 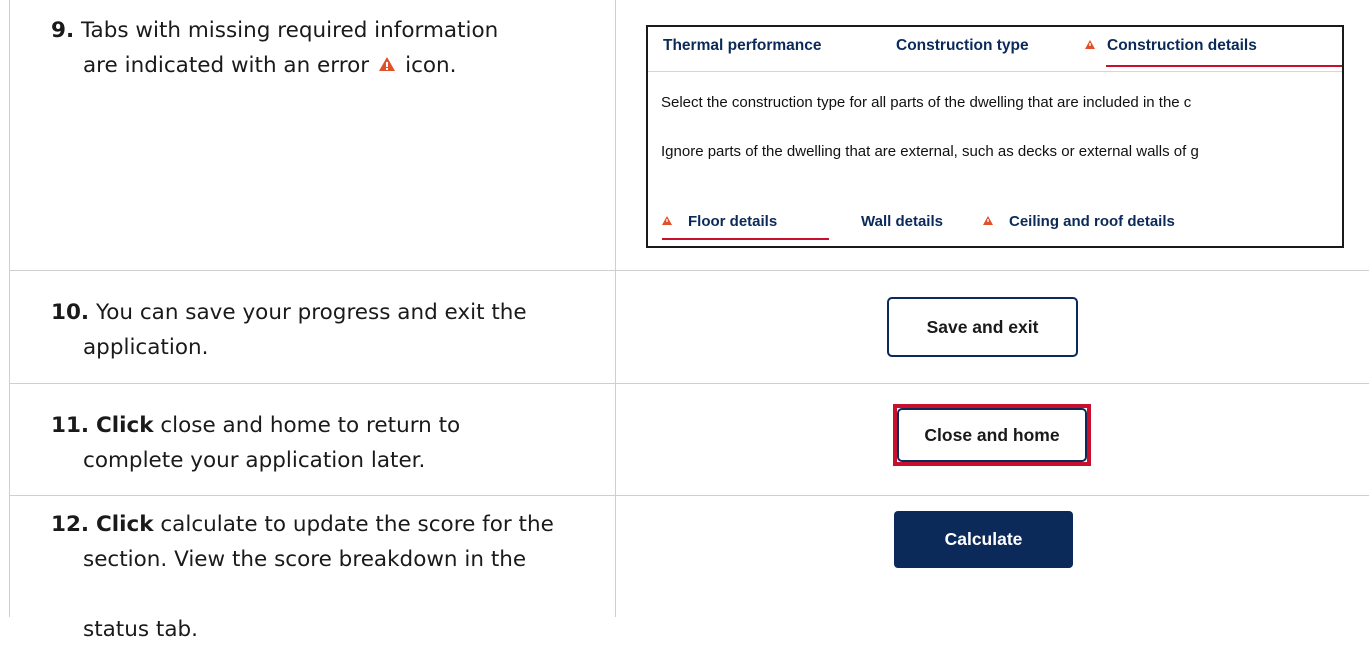 I want to click on step-line: Tabs with missing required information, so click(x=289, y=30).